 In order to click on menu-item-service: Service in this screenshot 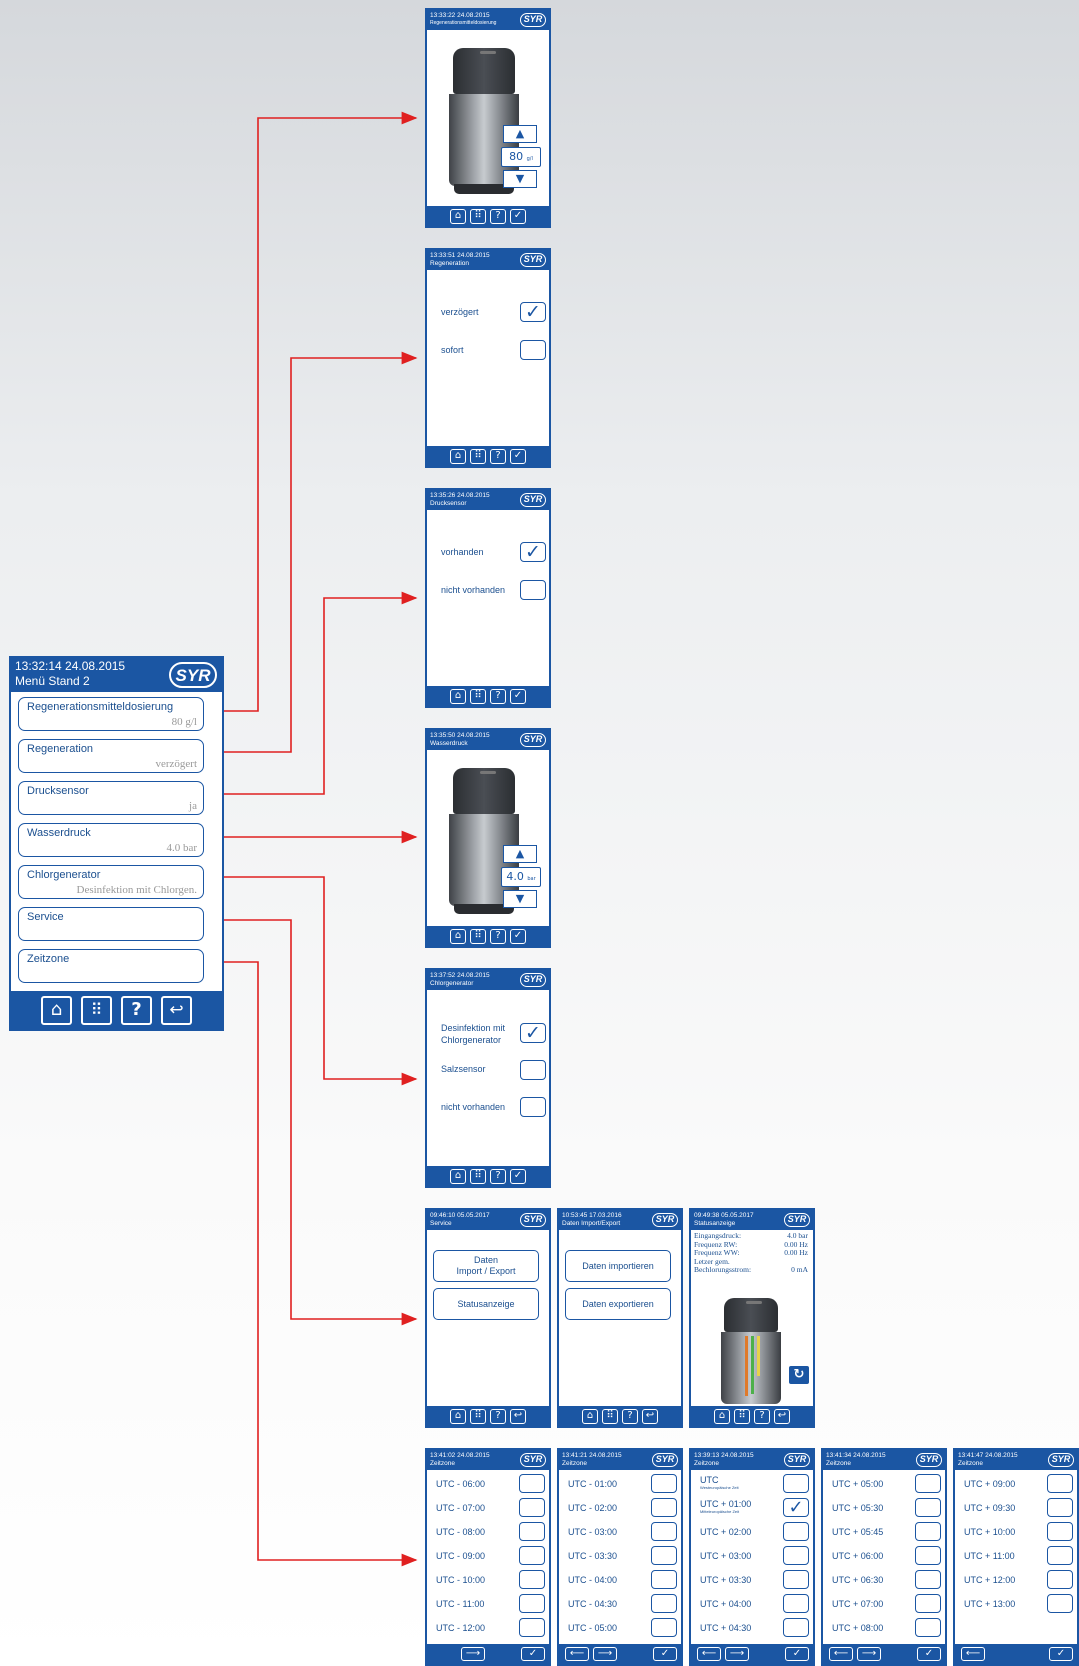, I will do `click(111, 924)`.